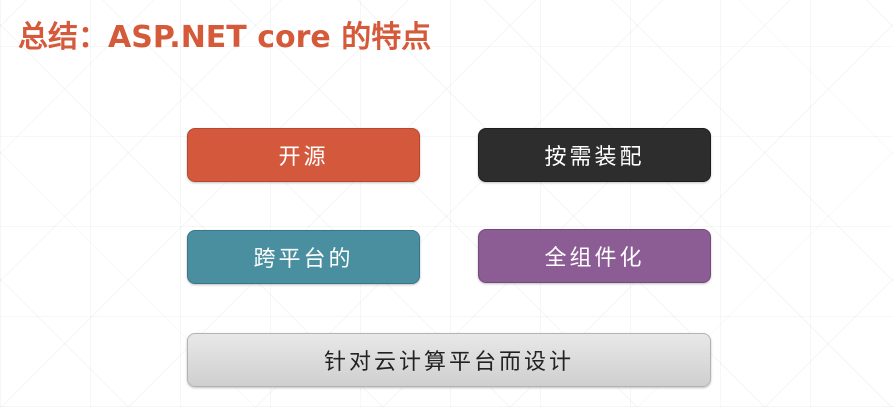  I want to click on feature-componentized: 全组件化, so click(594, 256).